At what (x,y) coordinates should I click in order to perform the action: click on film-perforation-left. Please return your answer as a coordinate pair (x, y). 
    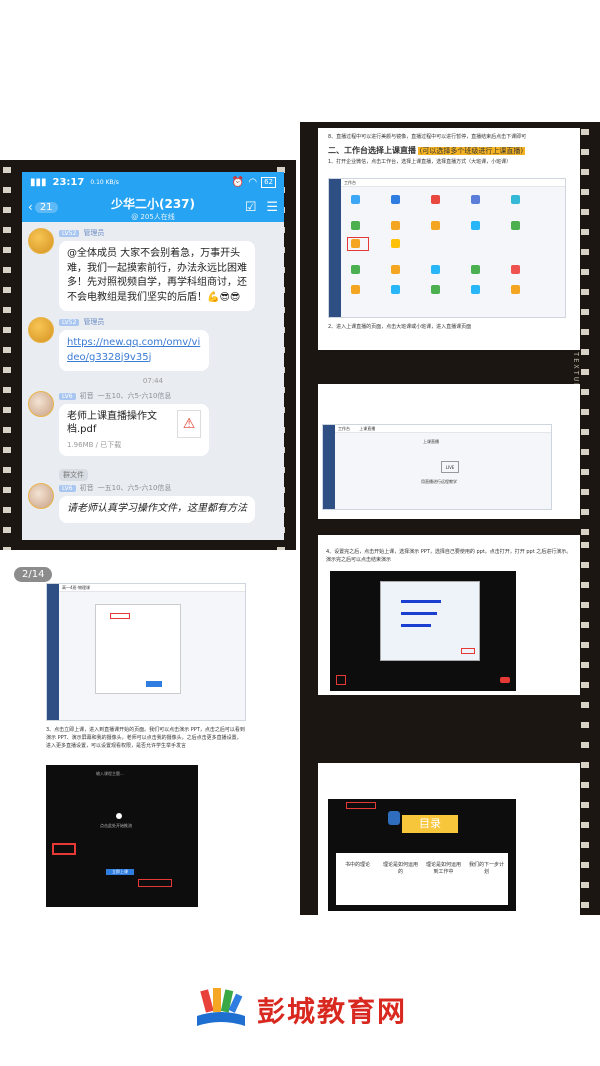
    Looking at the image, I should click on (11, 355).